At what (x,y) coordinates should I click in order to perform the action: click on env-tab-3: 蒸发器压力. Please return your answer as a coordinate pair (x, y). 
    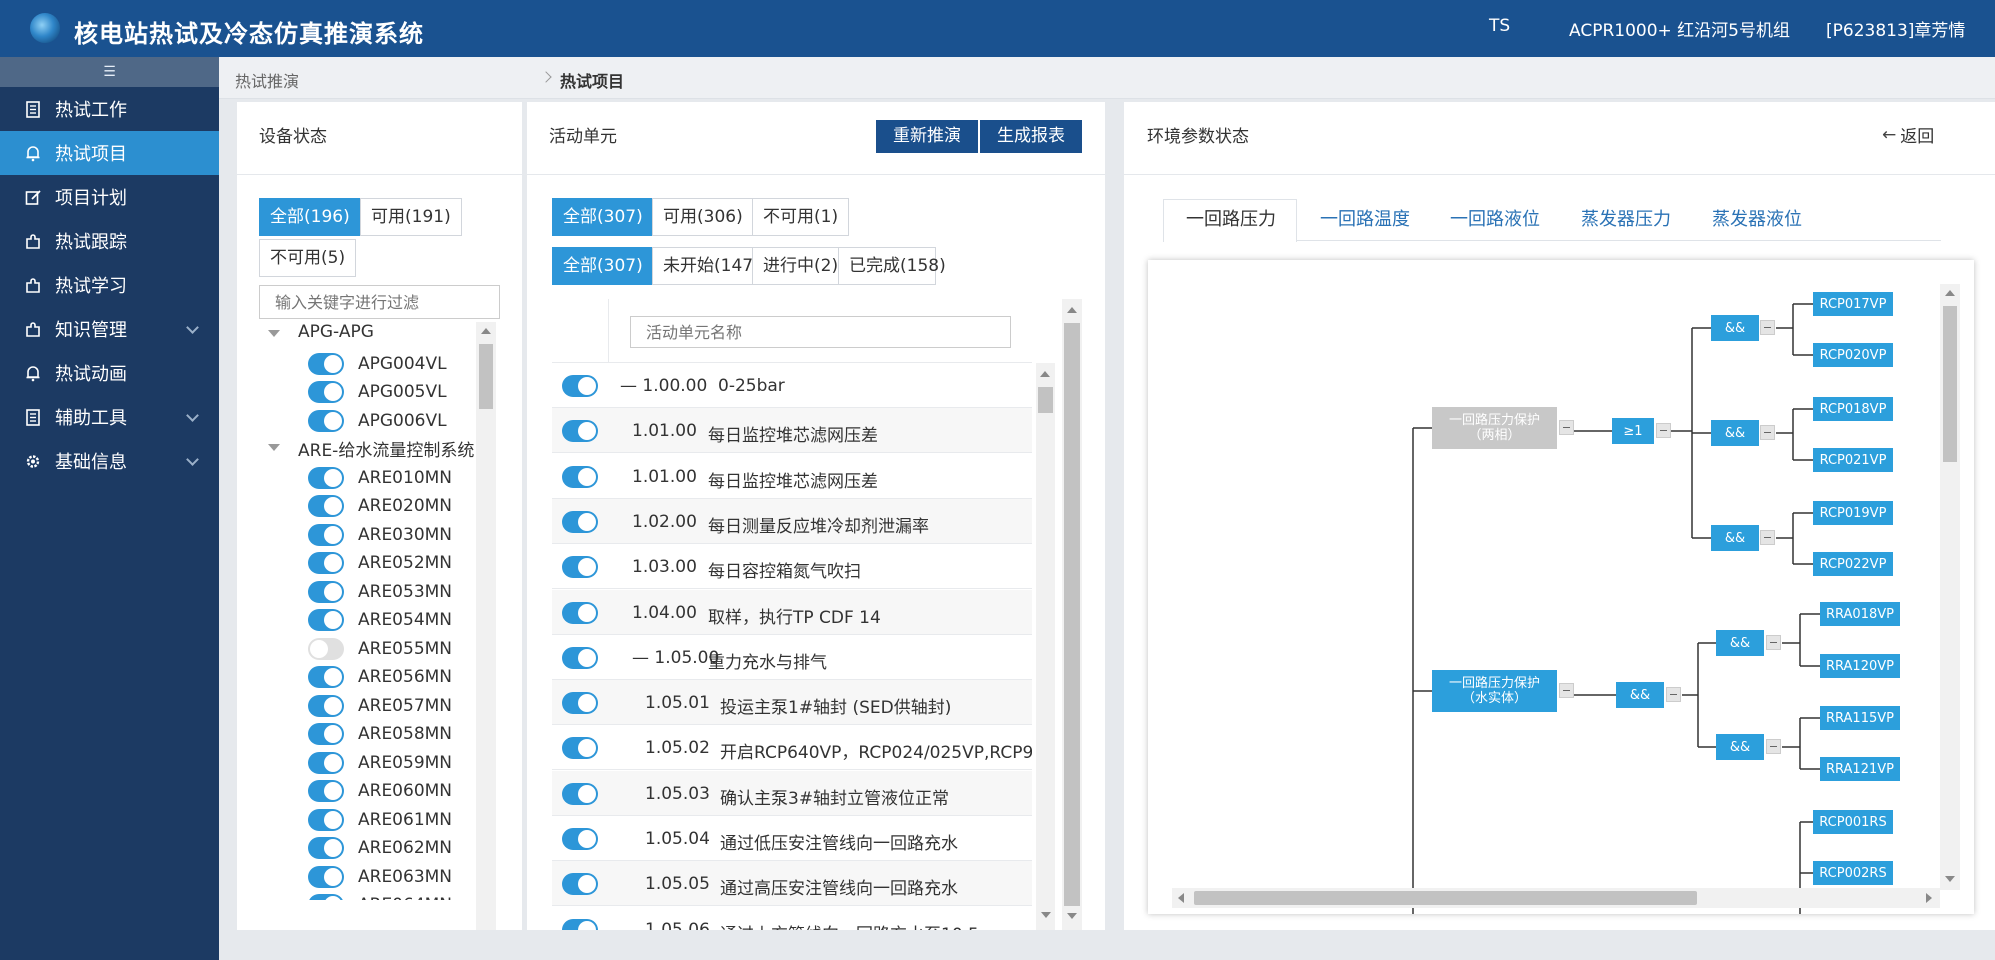
    Looking at the image, I should click on (1626, 218).